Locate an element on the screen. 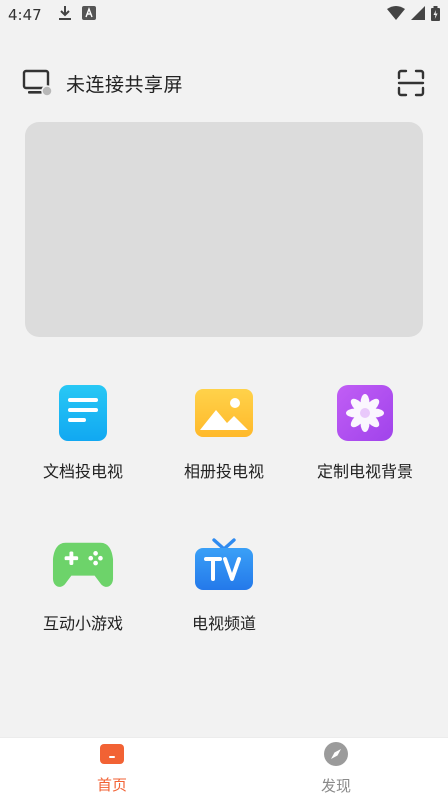  feature-mini-games: 互动小游戏 is located at coordinates (83, 594).